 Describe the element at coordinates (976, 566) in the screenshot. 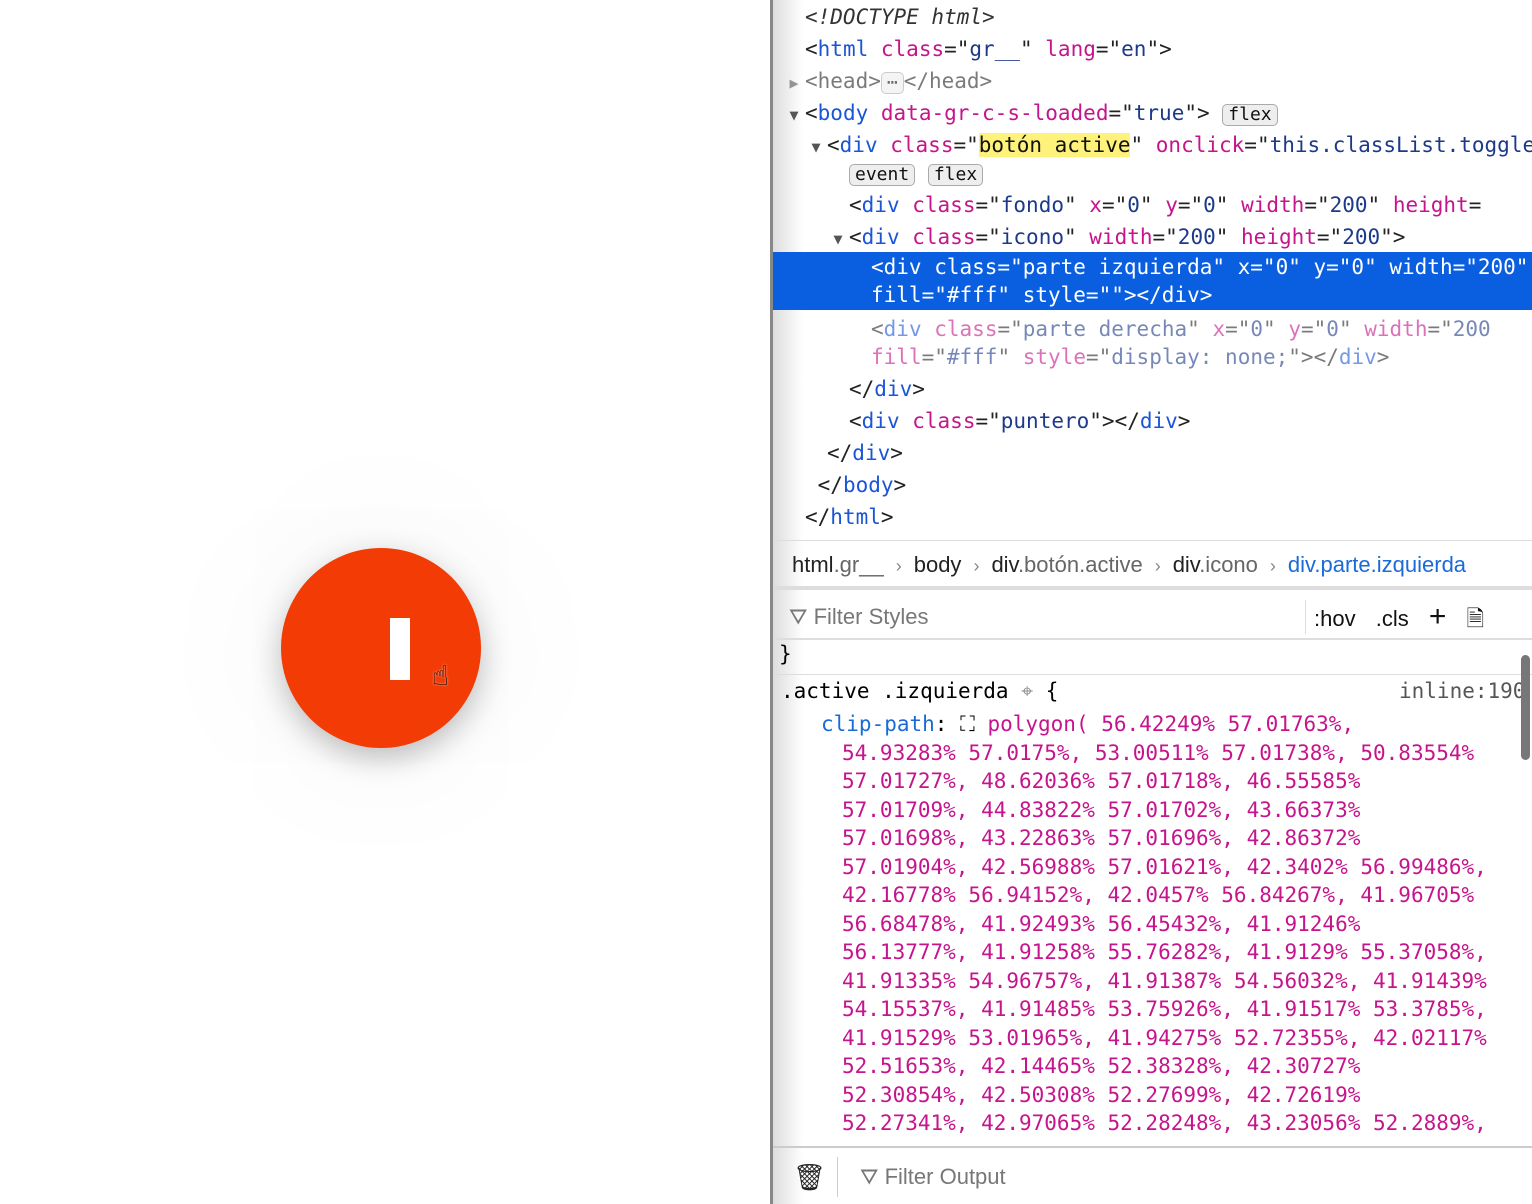

I see `chevron-right-icon: ›` at that location.